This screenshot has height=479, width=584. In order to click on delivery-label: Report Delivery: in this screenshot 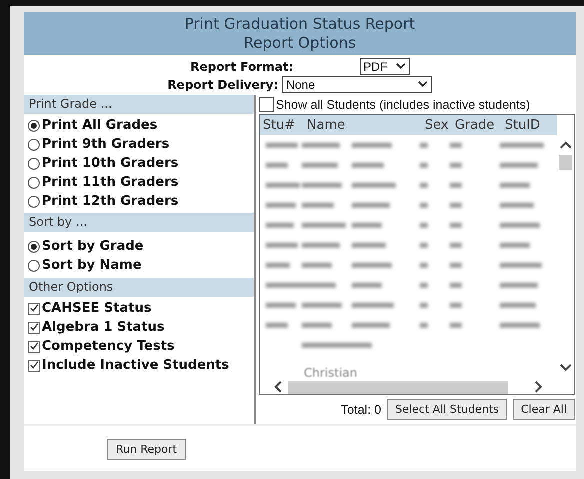, I will do `click(223, 85)`.